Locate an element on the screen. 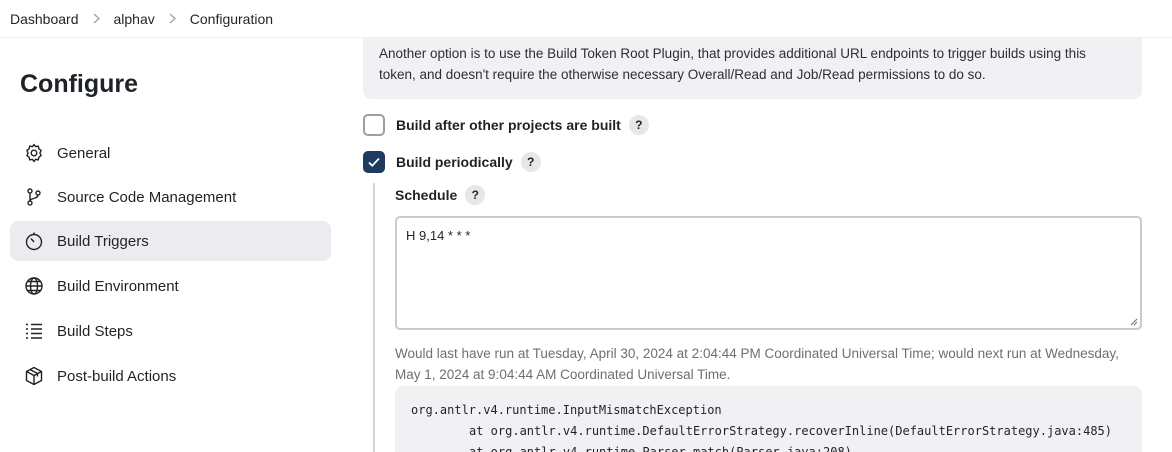 This screenshot has width=1172, height=452. sidebar-item-build-steps: Build Steps is located at coordinates (170, 331).